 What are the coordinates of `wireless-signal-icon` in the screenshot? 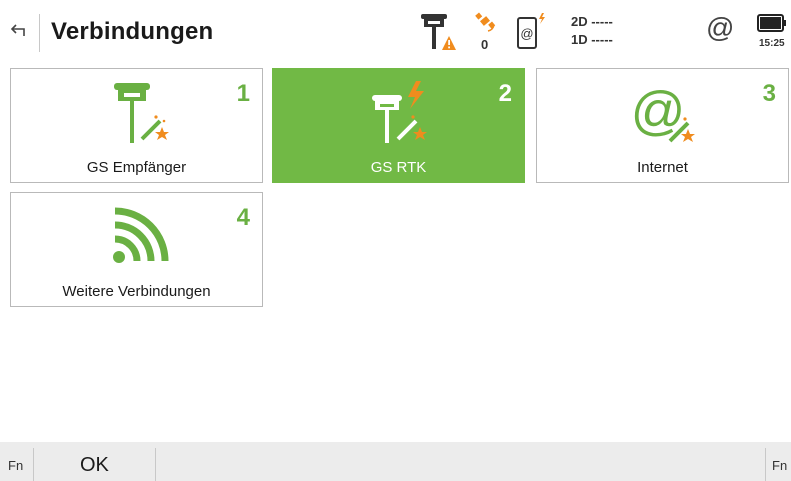 It's located at (141, 235).